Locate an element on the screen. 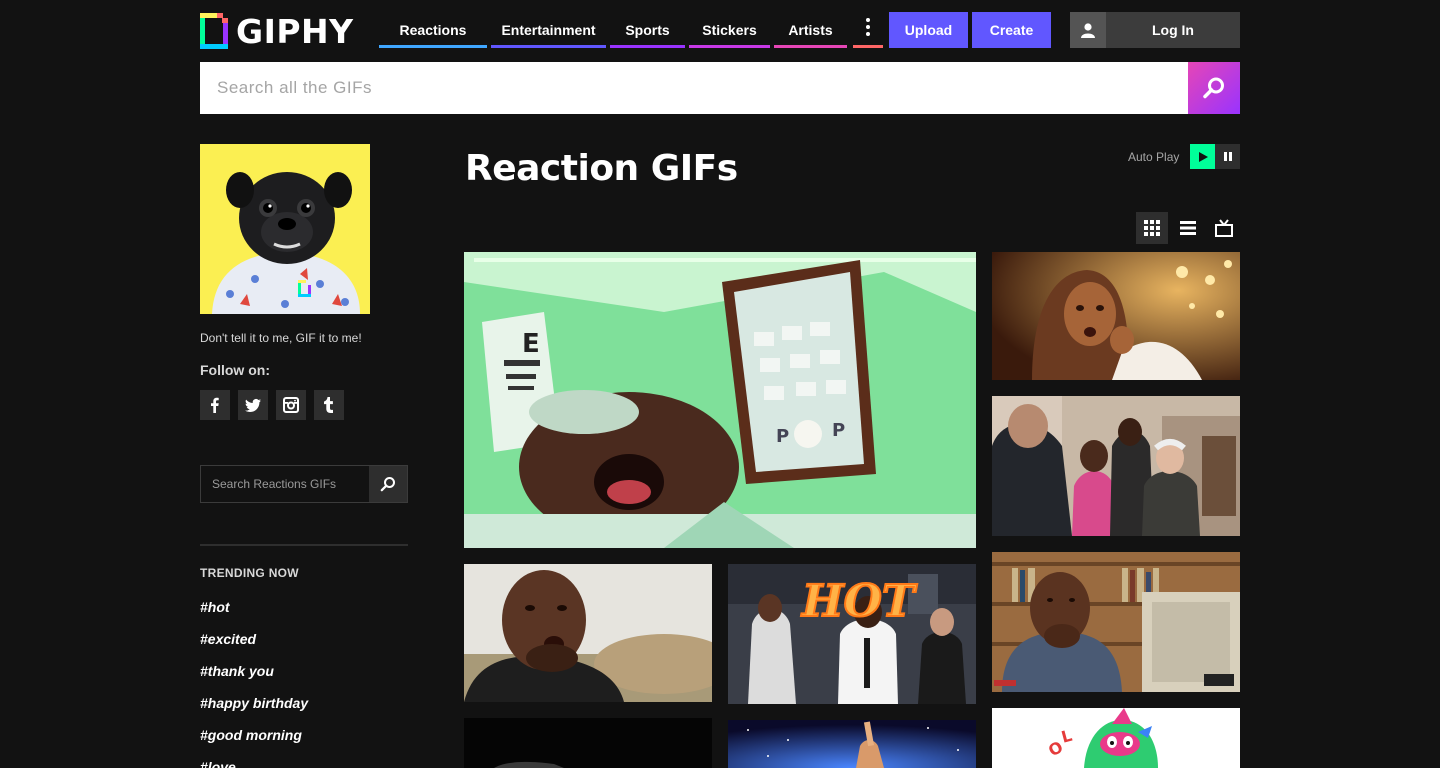 This screenshot has width=1440, height=768. channel-search-button is located at coordinates (388, 484).